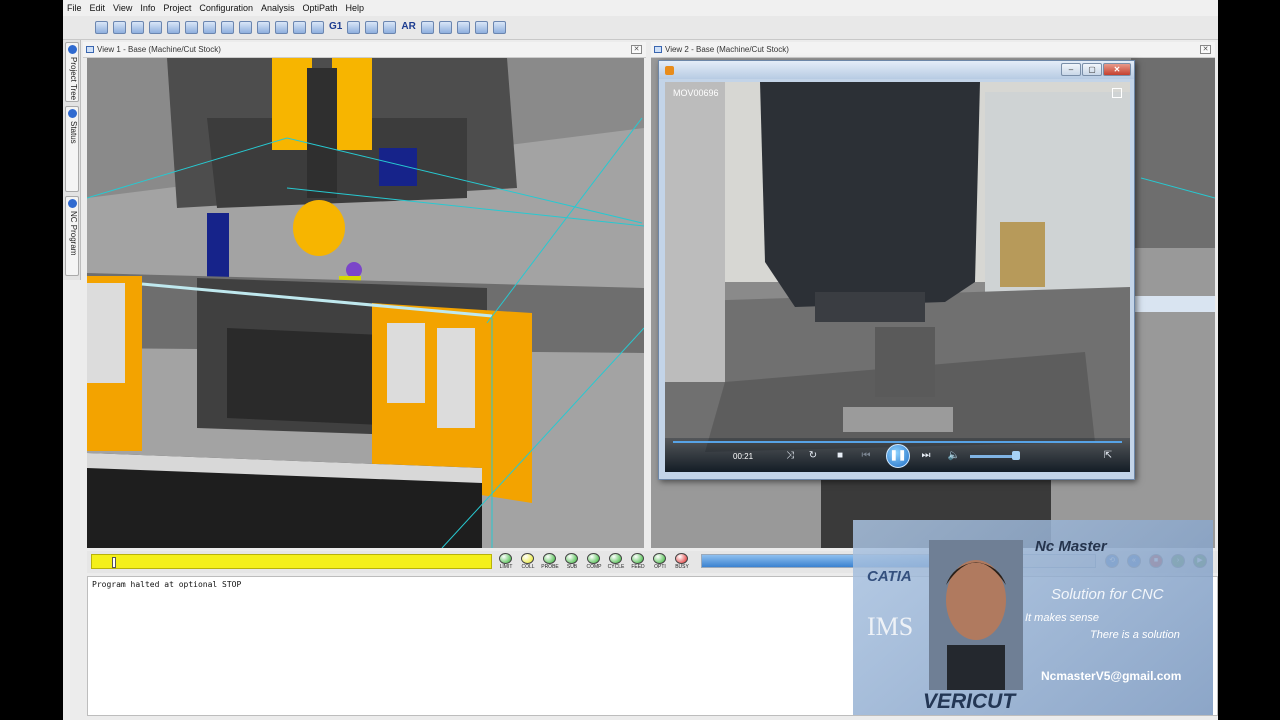 The height and width of the screenshot is (720, 1280). What do you see at coordinates (354, 27) in the screenshot?
I see `syntax-icon` at bounding box center [354, 27].